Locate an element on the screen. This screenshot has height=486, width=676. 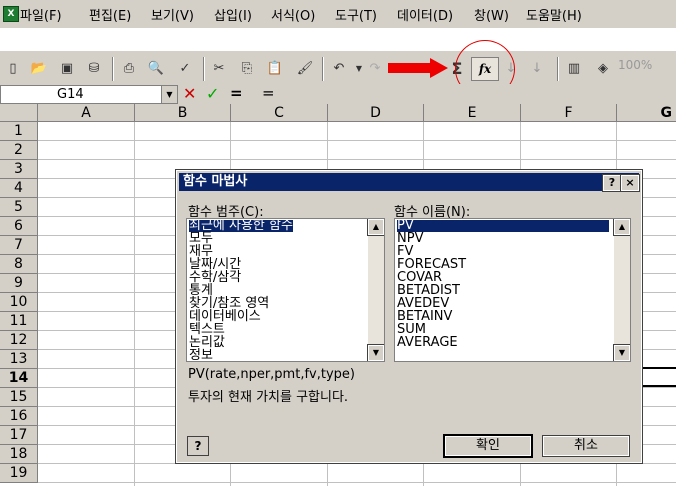
function-scrollbar: ▲ ▼ is located at coordinates (621, 290).